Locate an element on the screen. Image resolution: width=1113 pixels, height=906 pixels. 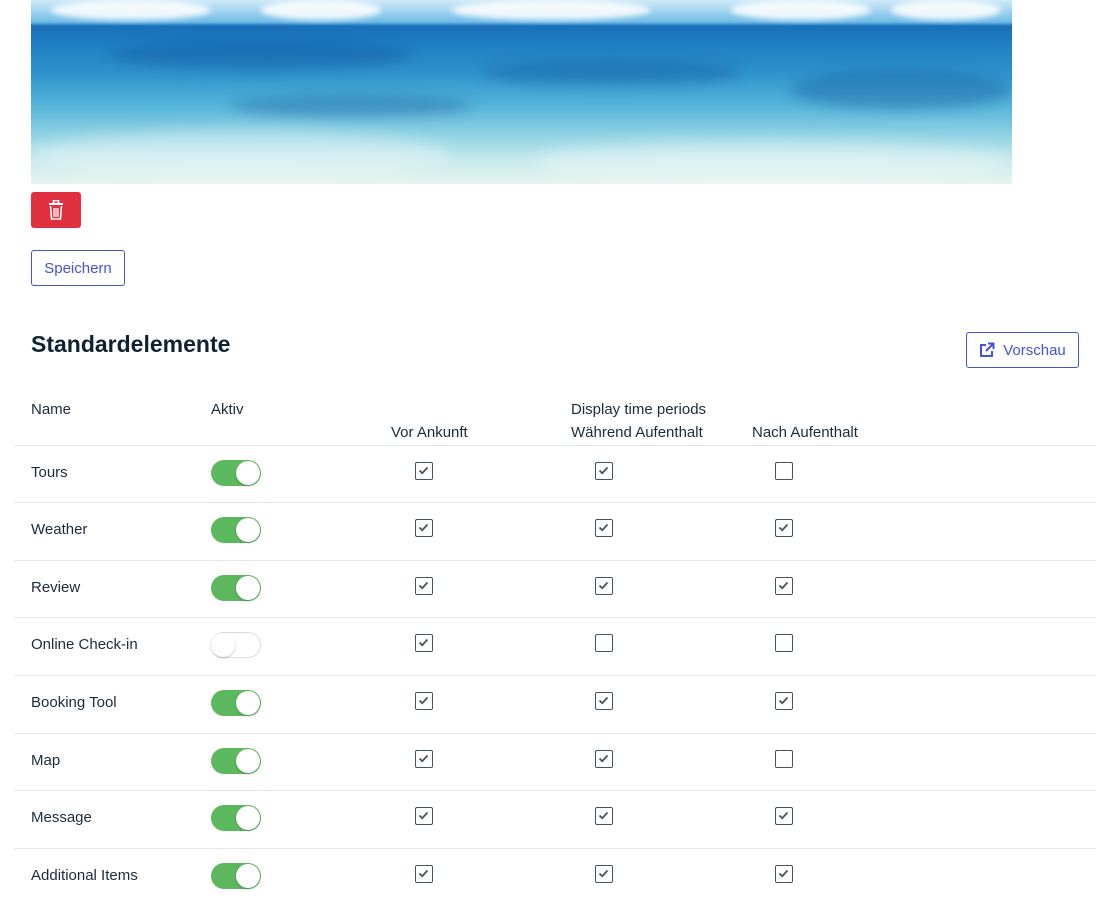
preview-button: Vorschau is located at coordinates (1022, 350).